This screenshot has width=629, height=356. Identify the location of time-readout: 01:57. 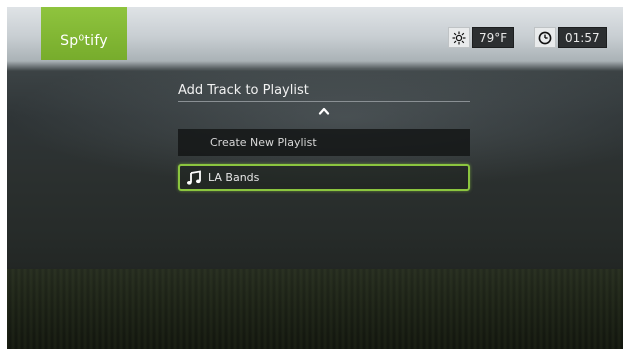
(582, 37).